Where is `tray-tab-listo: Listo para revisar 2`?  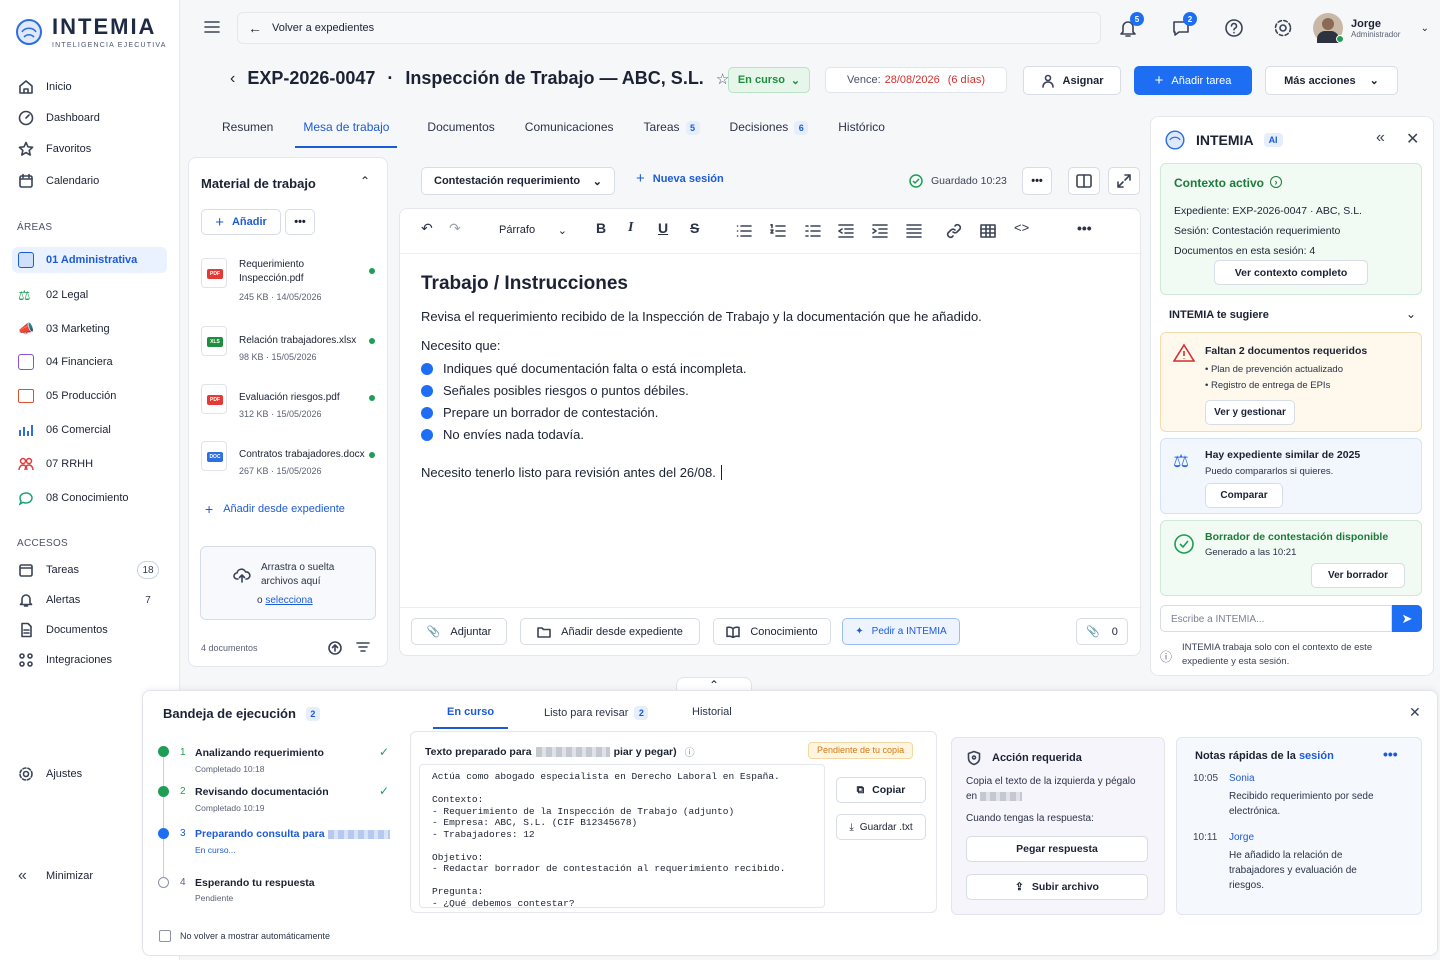 tray-tab-listo: Listo para revisar 2 is located at coordinates (596, 713).